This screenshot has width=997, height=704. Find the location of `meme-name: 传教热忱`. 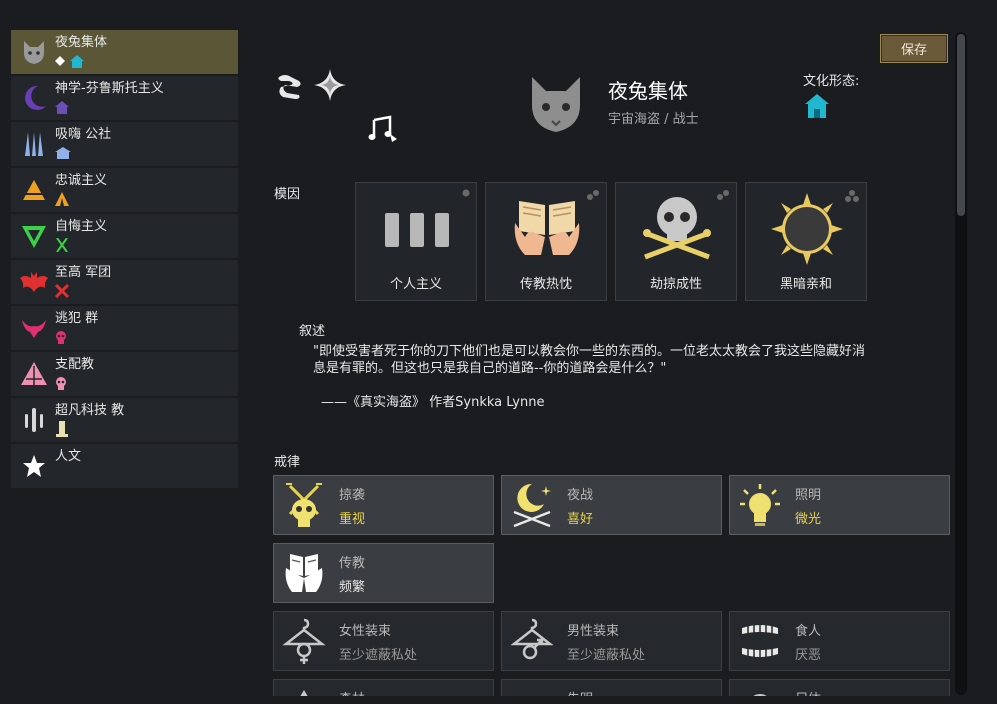

meme-name: 传教热忱 is located at coordinates (545, 284).